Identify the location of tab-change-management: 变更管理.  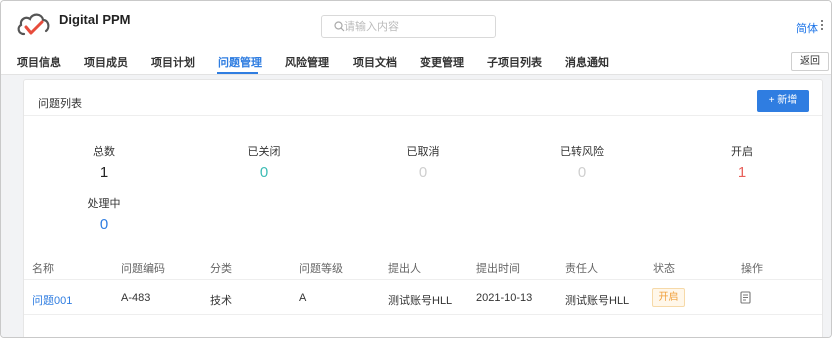
(442, 62).